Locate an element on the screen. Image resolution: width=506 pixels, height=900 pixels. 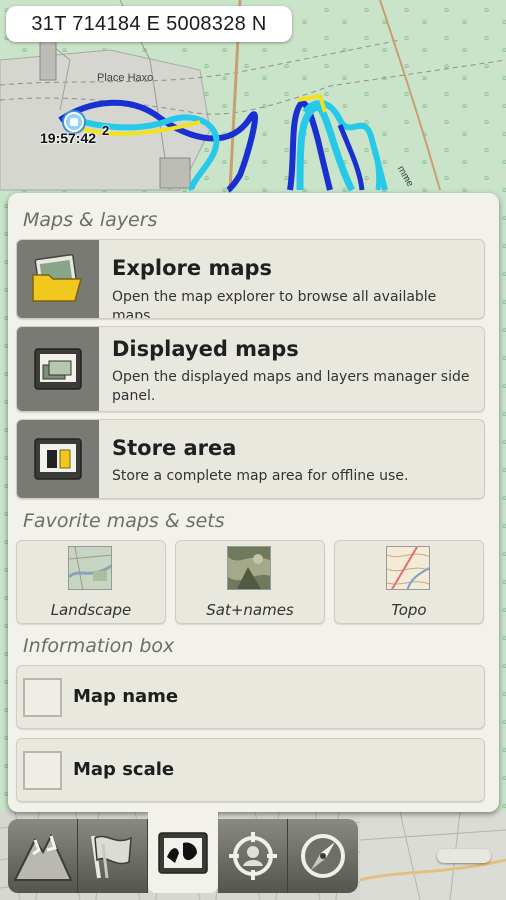
compass-button is located at coordinates (323, 856).